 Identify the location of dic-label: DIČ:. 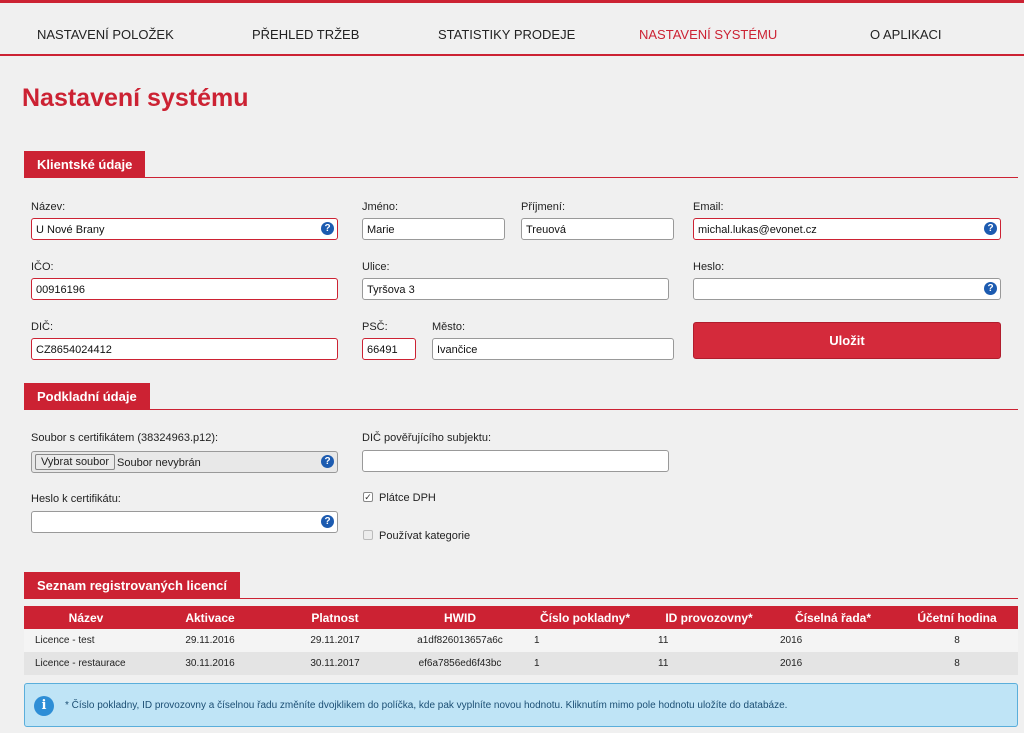
(42, 327).